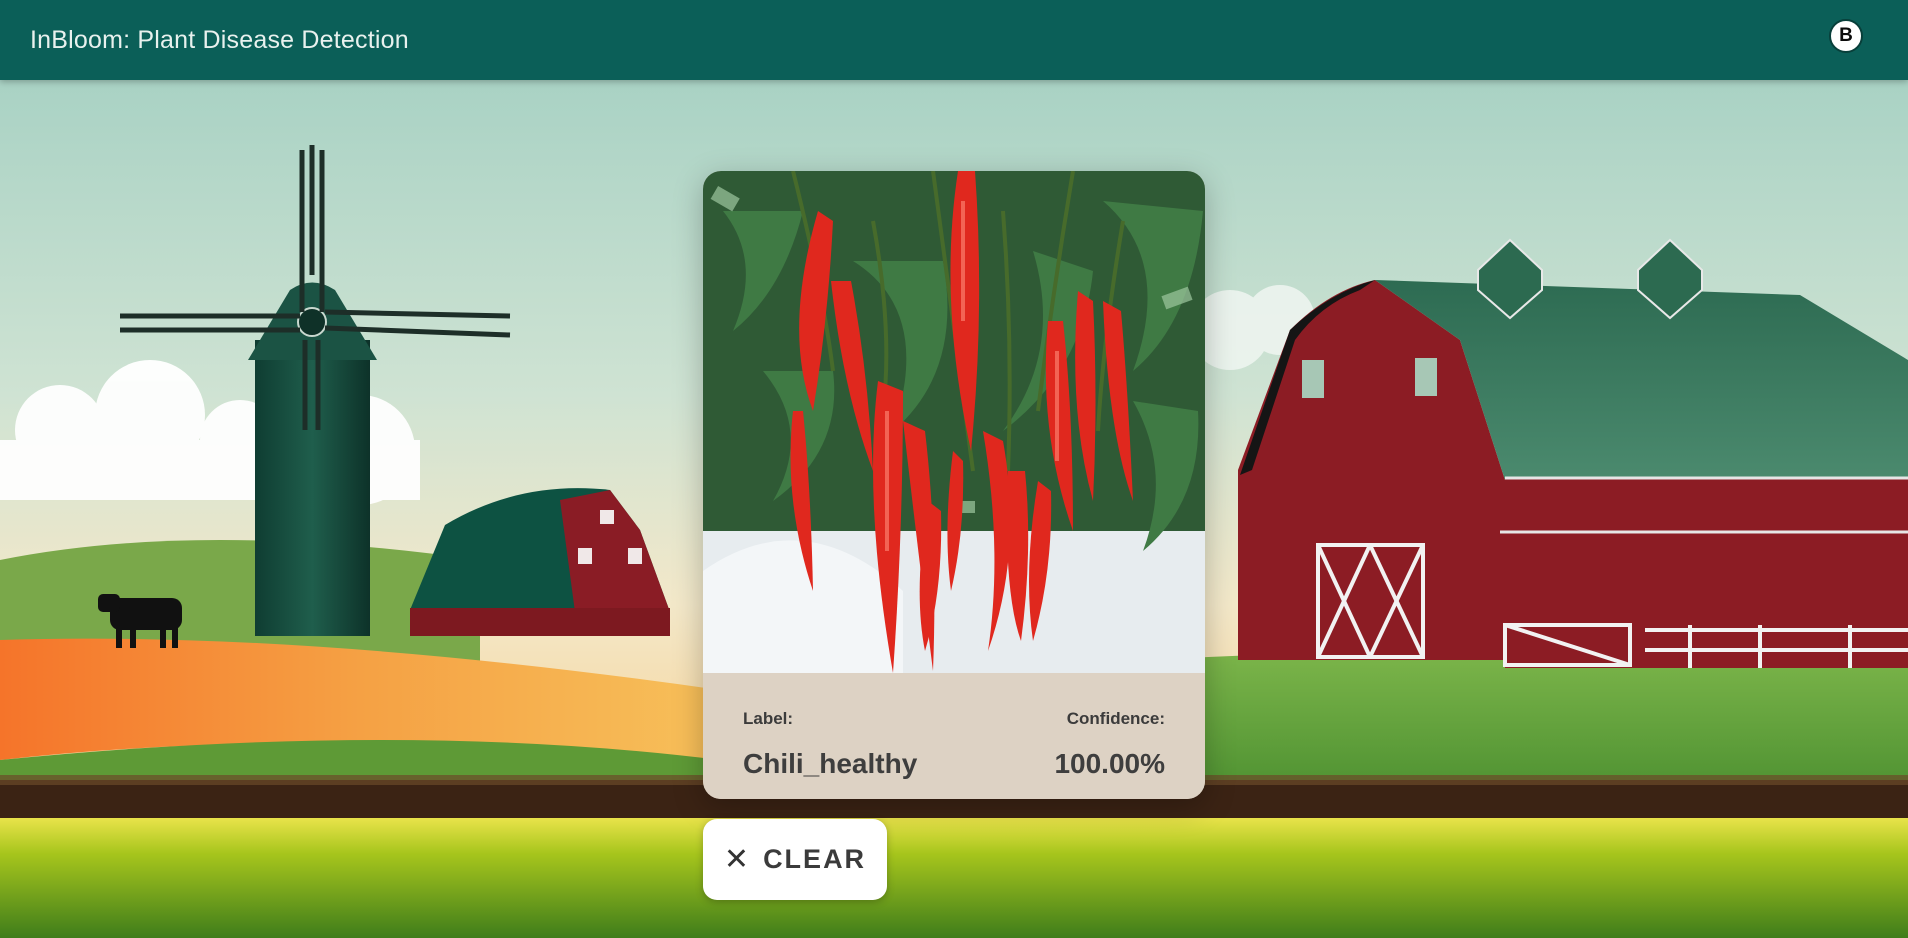  I want to click on label-heading: Label:, so click(768, 718).